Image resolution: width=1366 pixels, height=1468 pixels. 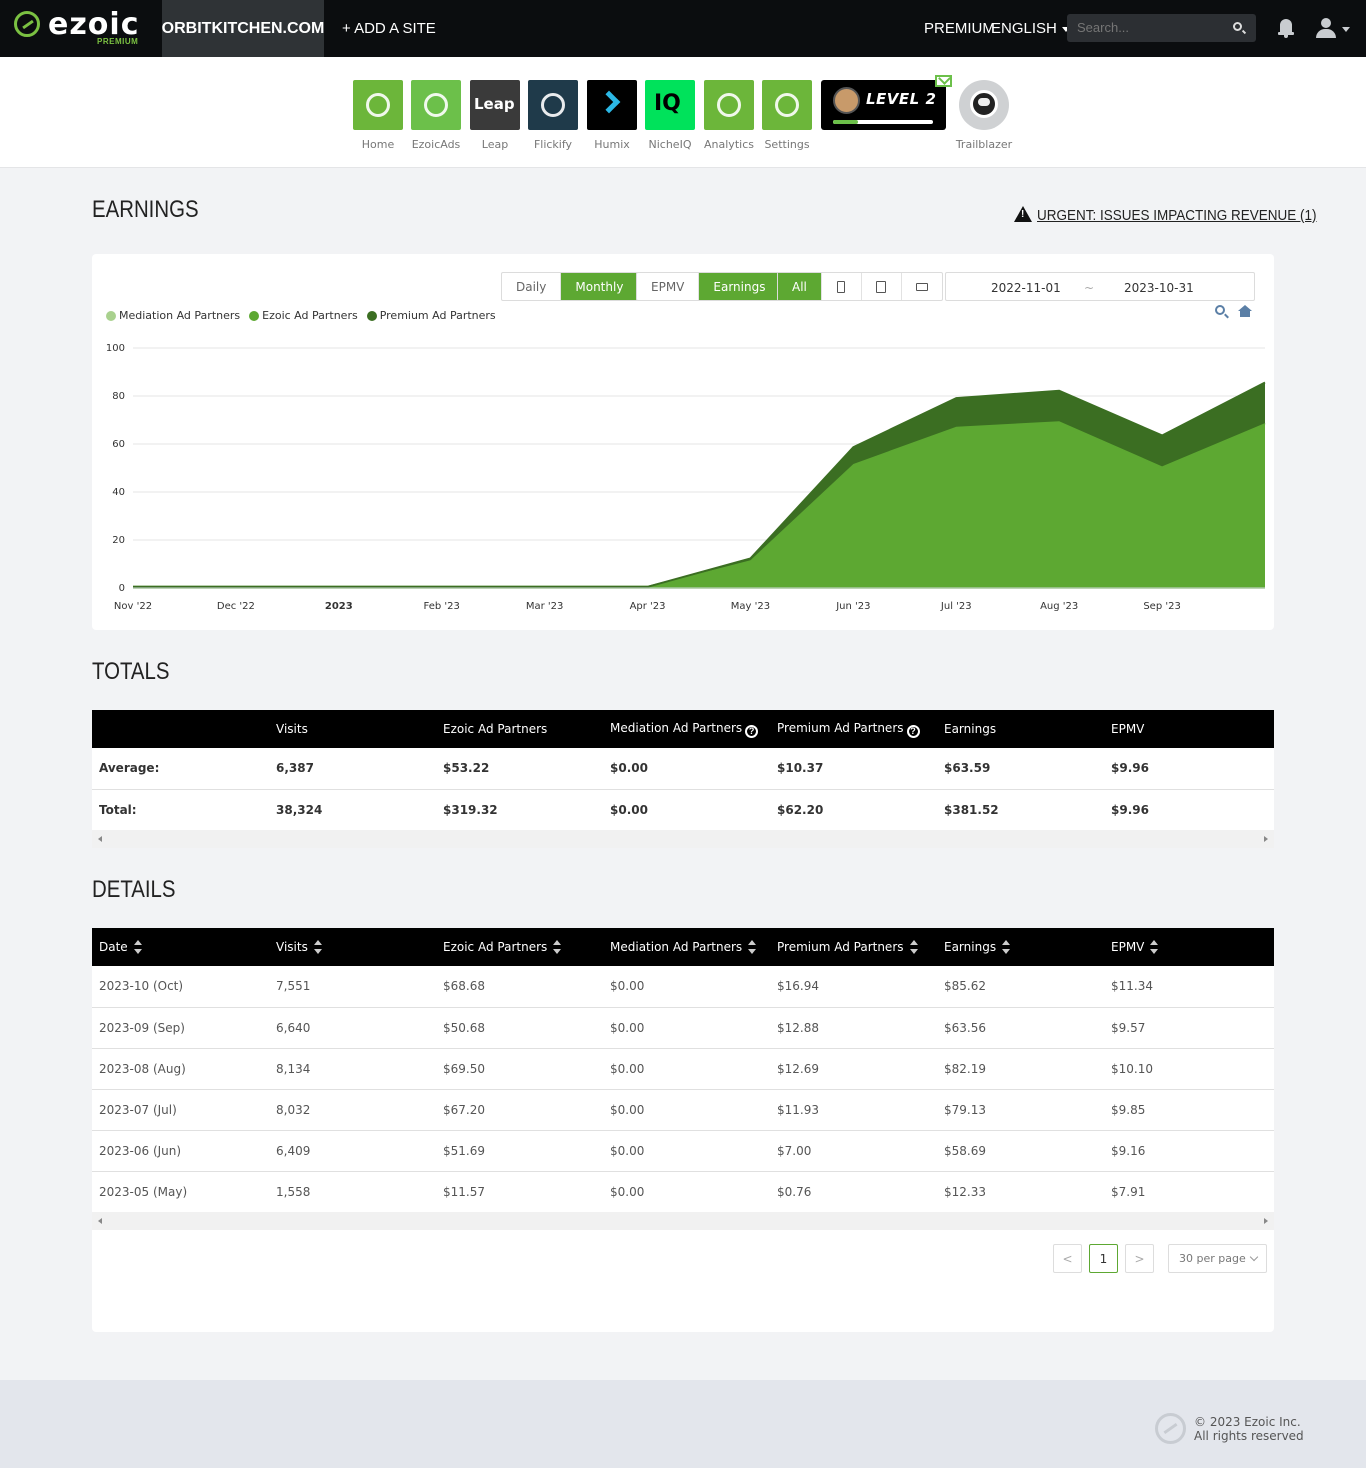 I want to click on home-icon, so click(x=378, y=105).